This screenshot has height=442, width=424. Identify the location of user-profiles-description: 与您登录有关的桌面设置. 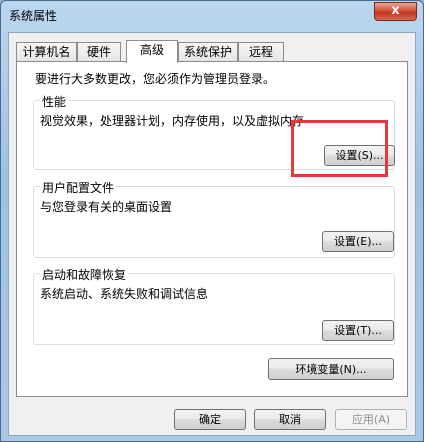
(106, 207).